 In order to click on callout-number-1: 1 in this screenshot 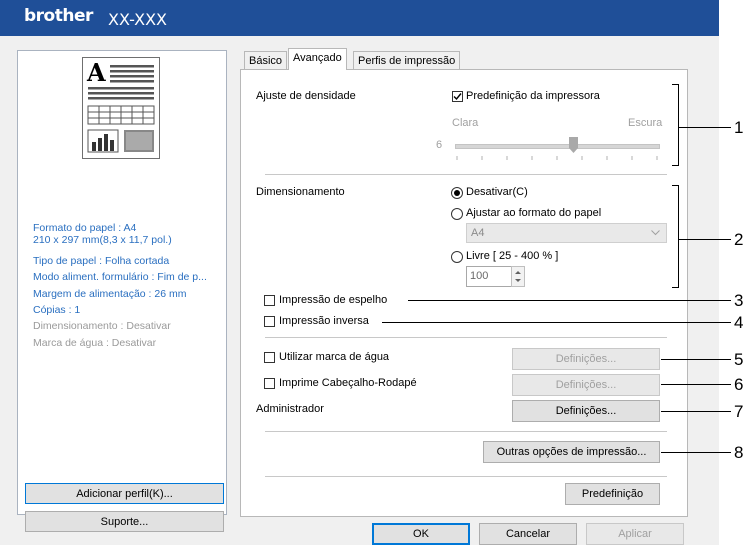, I will do `click(739, 127)`.